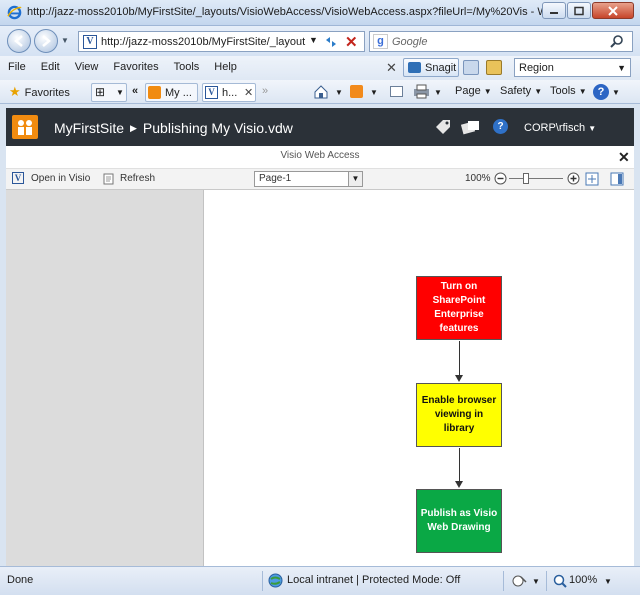 This screenshot has height=595, width=640. Describe the element at coordinates (60, 178) in the screenshot. I see `open-in-visio-button: Open in Visio` at that location.